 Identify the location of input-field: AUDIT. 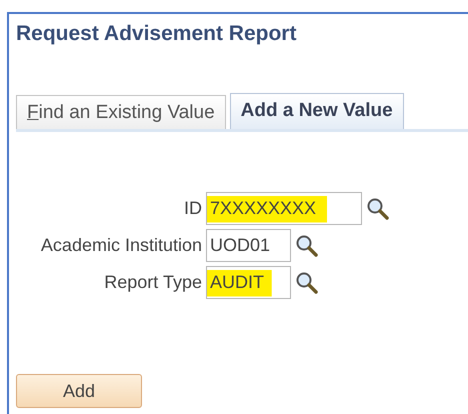
(248, 282).